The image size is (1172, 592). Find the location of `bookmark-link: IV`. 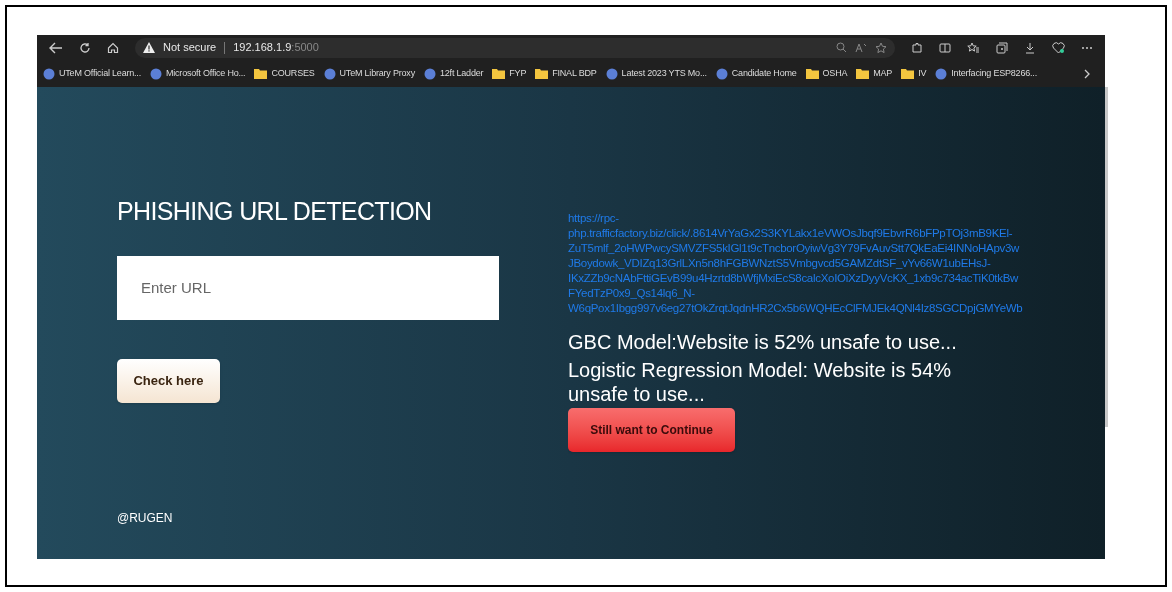

bookmark-link: IV is located at coordinates (914, 73).